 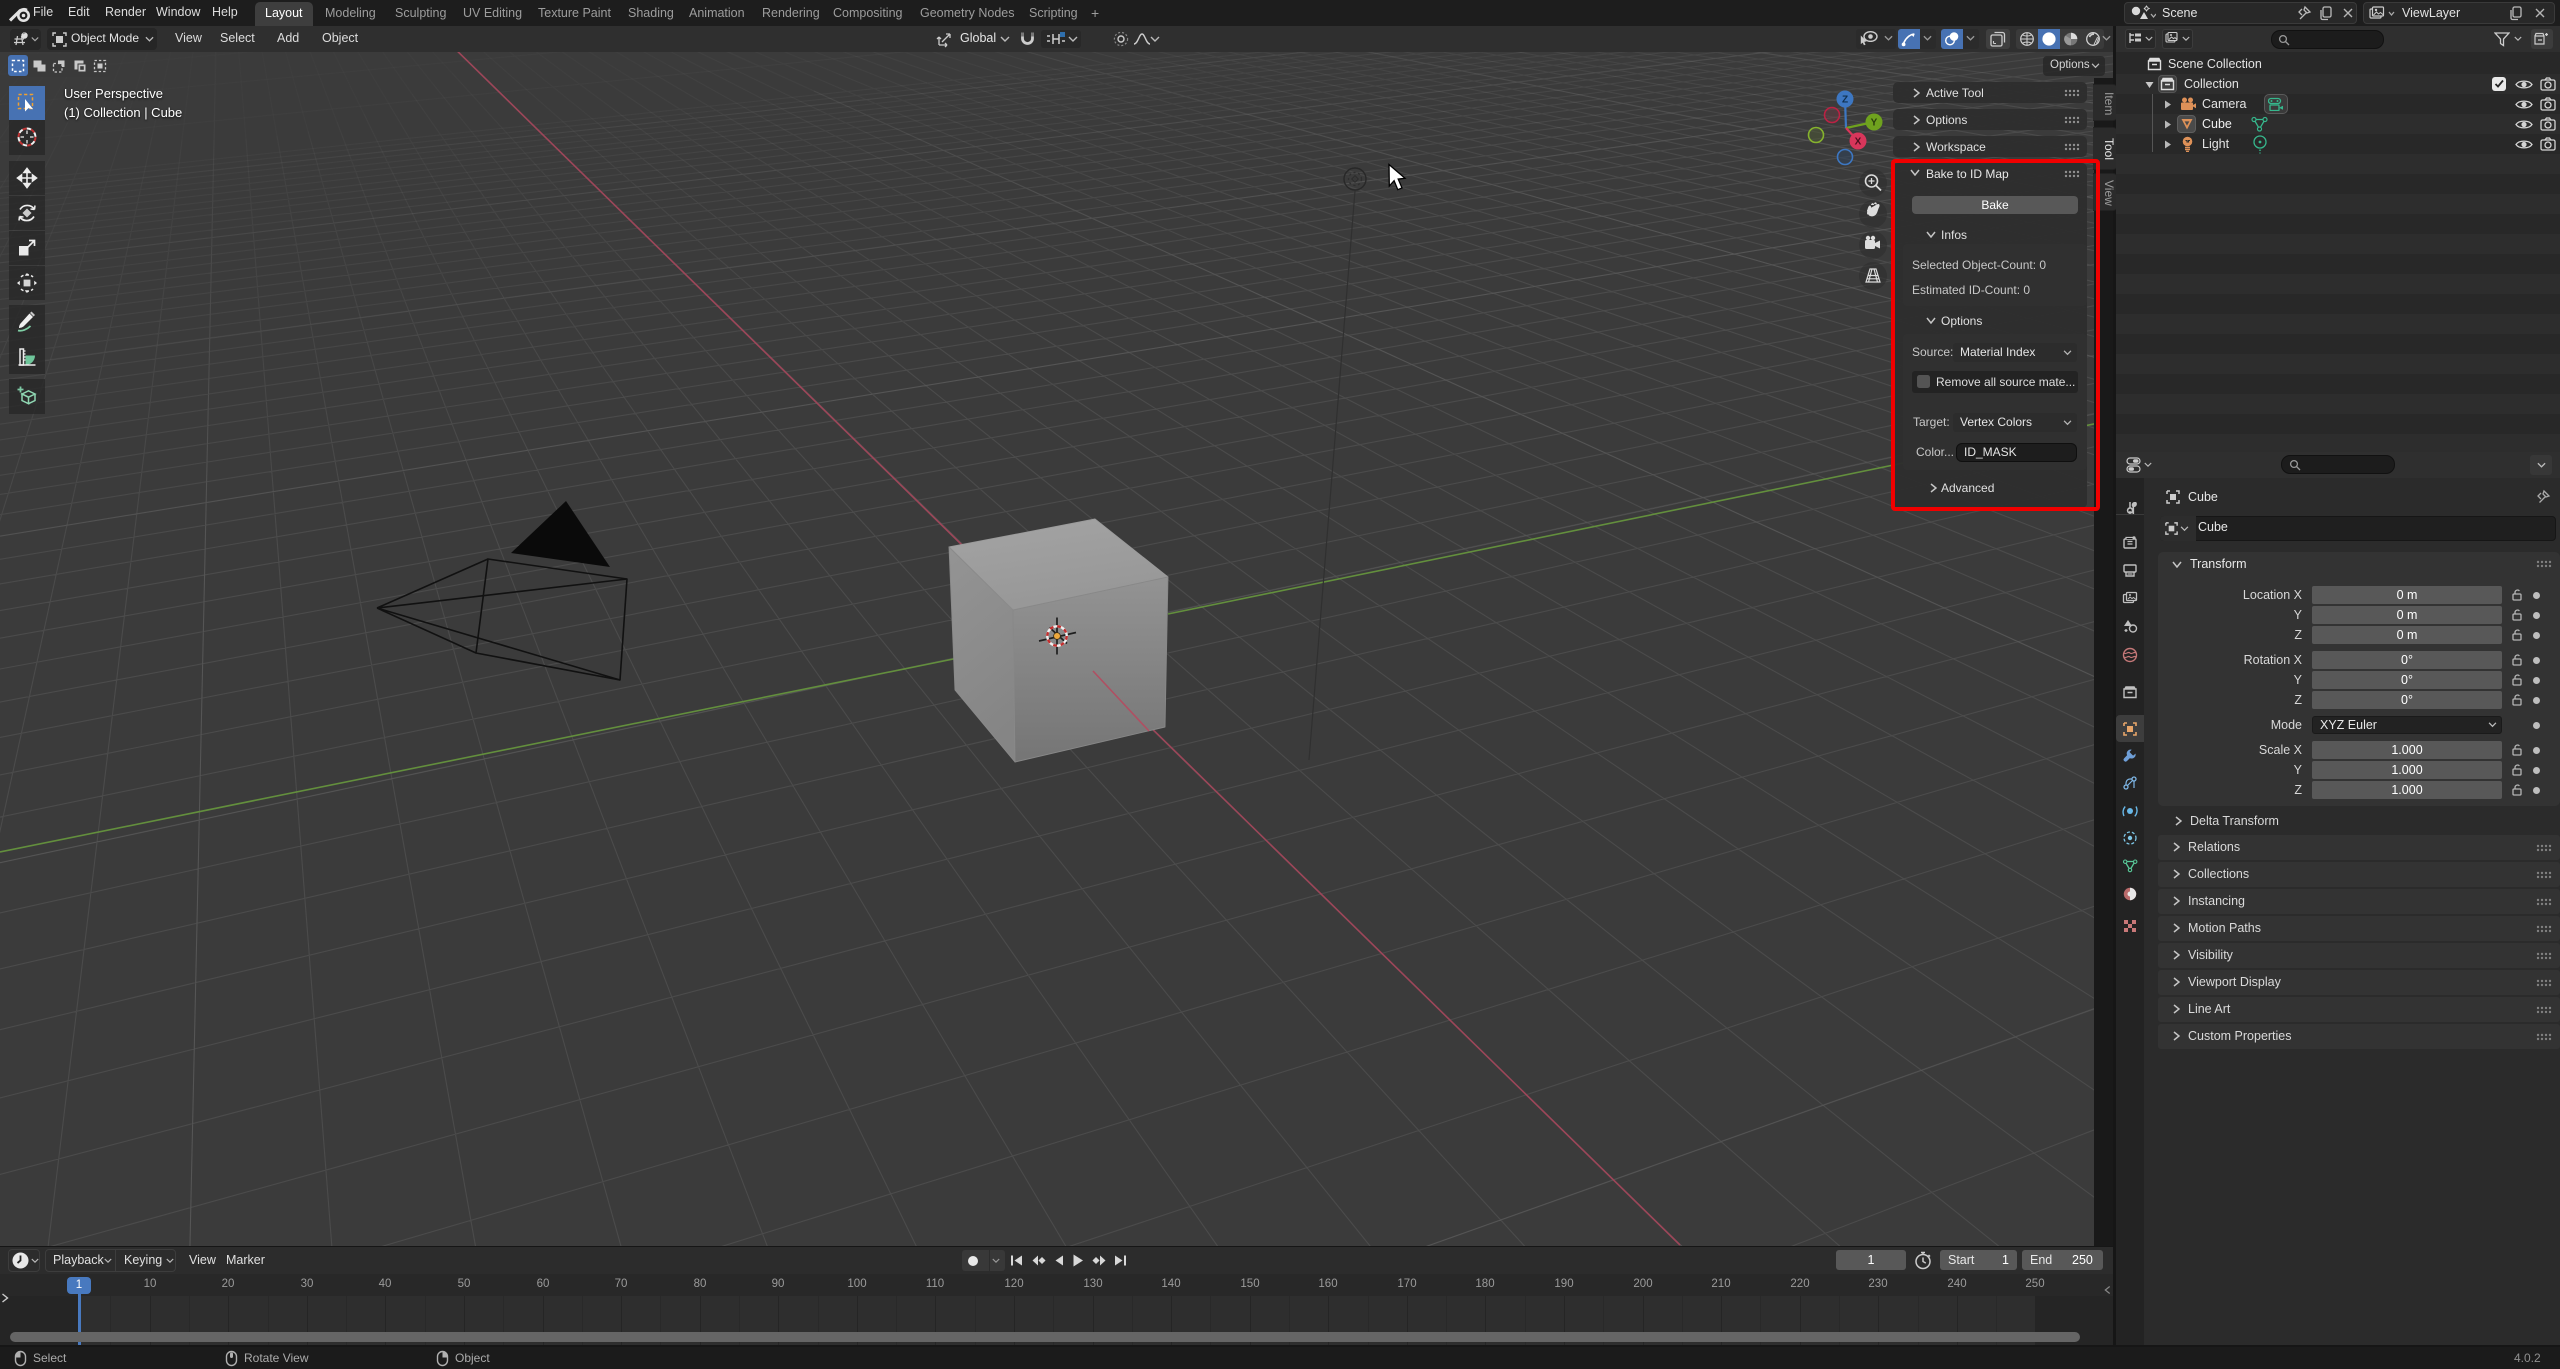 What do you see at coordinates (1874, 123) in the screenshot?
I see `svg-text: Y` at bounding box center [1874, 123].